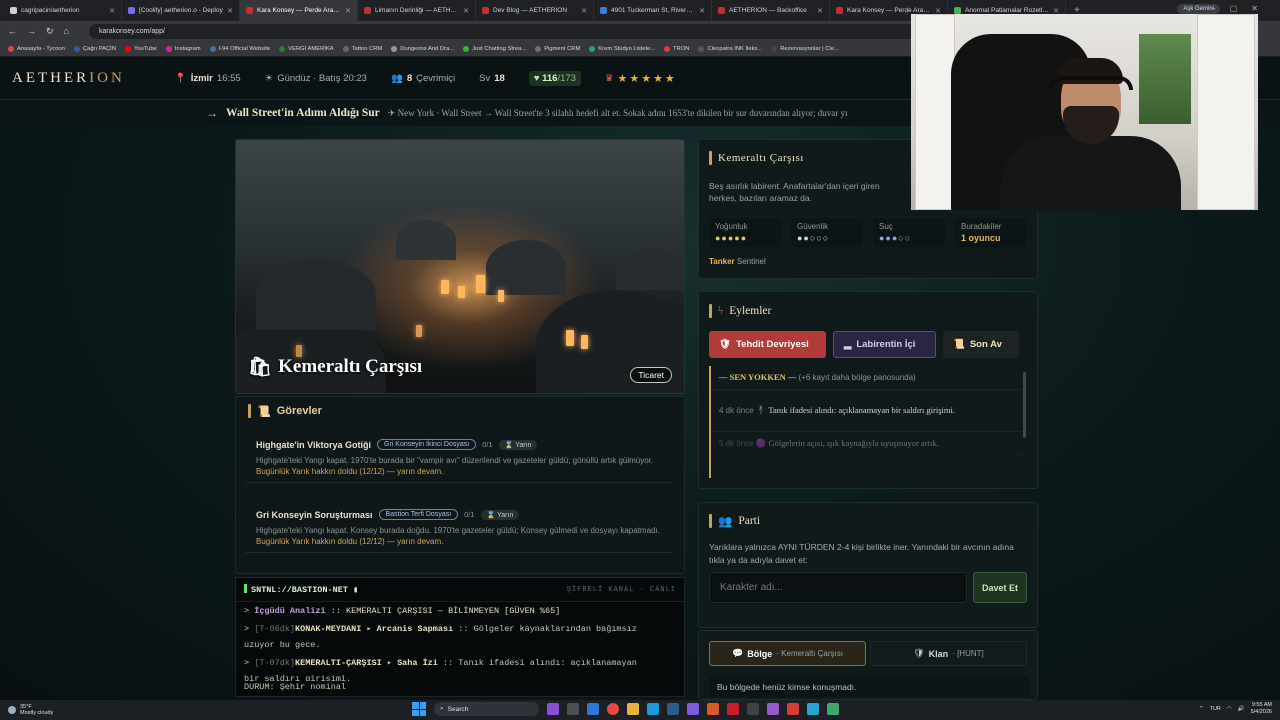  I want to click on level-label: Sv, so click(485, 78).